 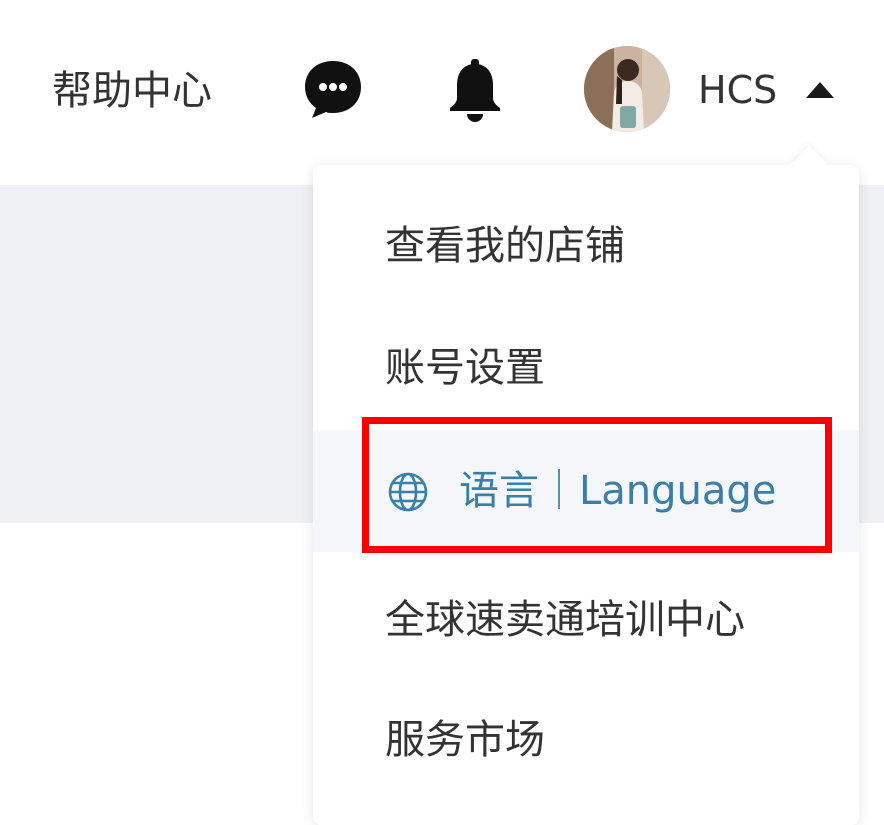 I want to click on user-menu-toggle: HCS, so click(x=714, y=90).